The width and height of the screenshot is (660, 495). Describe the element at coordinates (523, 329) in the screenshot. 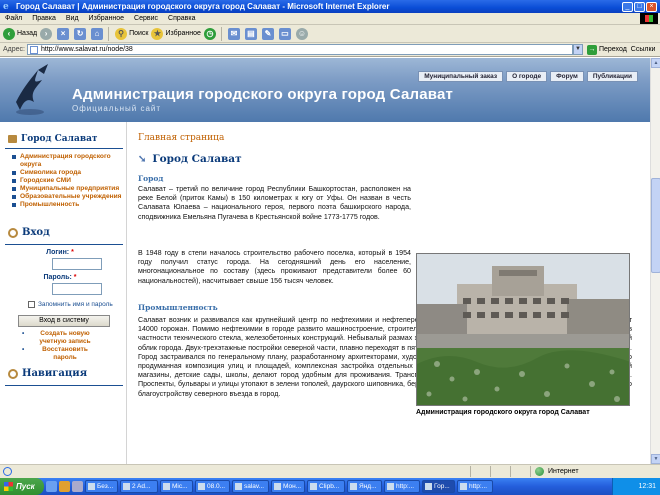

I see `building-photo-image` at that location.